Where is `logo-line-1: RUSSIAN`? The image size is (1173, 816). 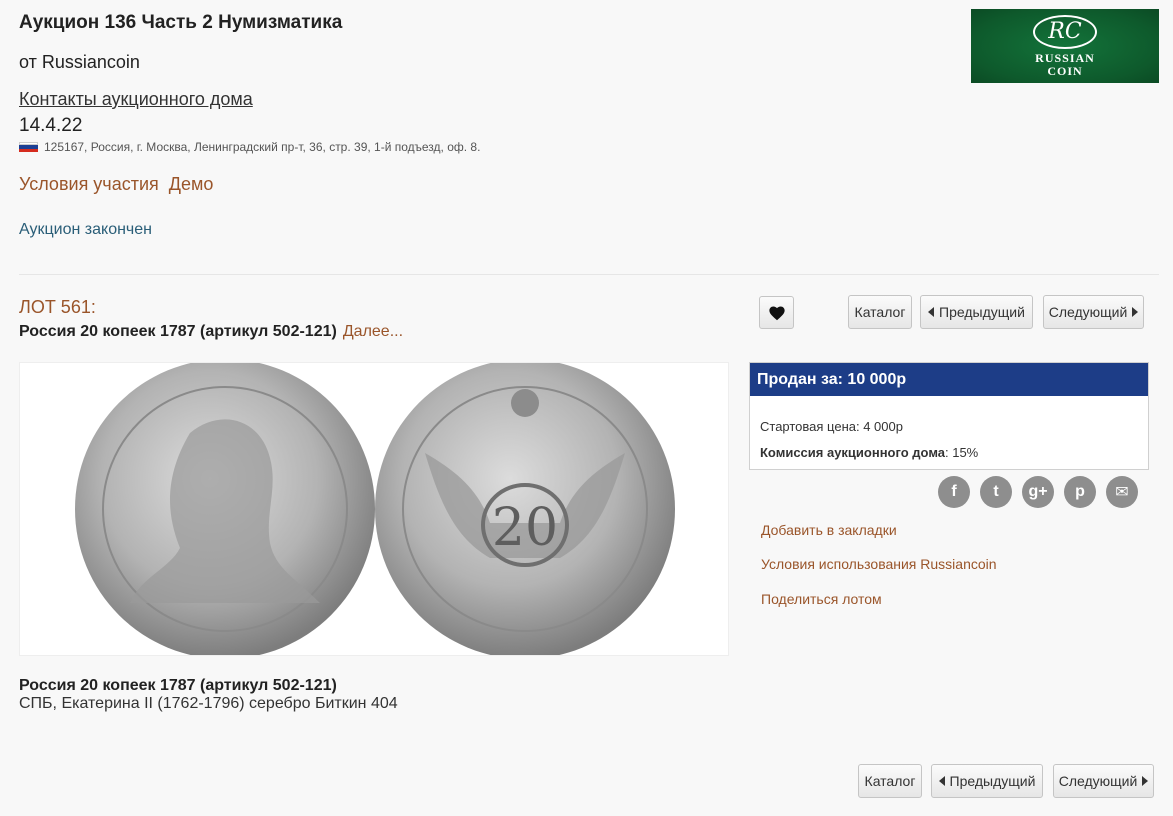
logo-line-1: RUSSIAN is located at coordinates (1065, 57).